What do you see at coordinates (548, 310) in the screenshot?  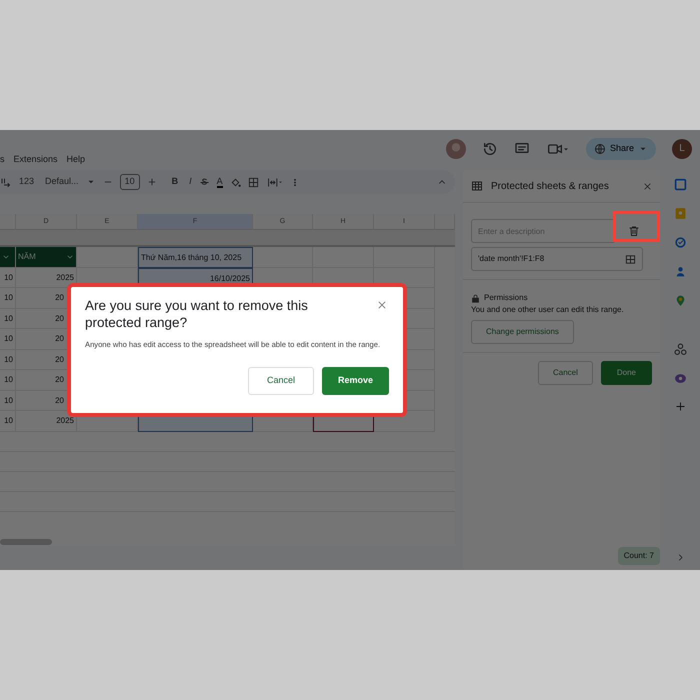 I see `permissions-text: You and one other user can edit this range.` at bounding box center [548, 310].